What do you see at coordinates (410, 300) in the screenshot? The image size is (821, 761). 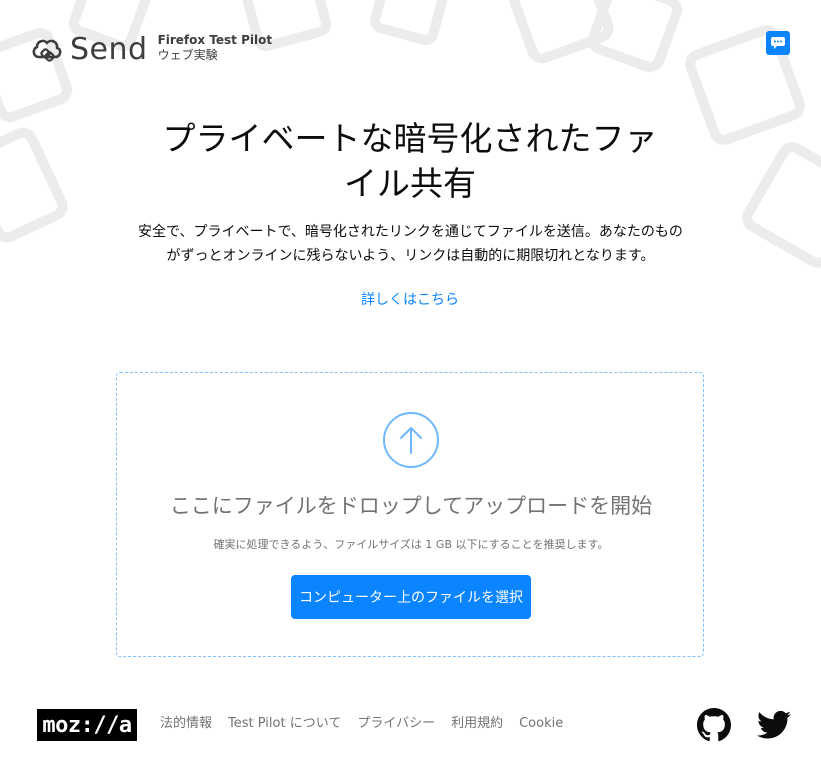 I see `learn-more-link: 詳しくはこちら` at bounding box center [410, 300].